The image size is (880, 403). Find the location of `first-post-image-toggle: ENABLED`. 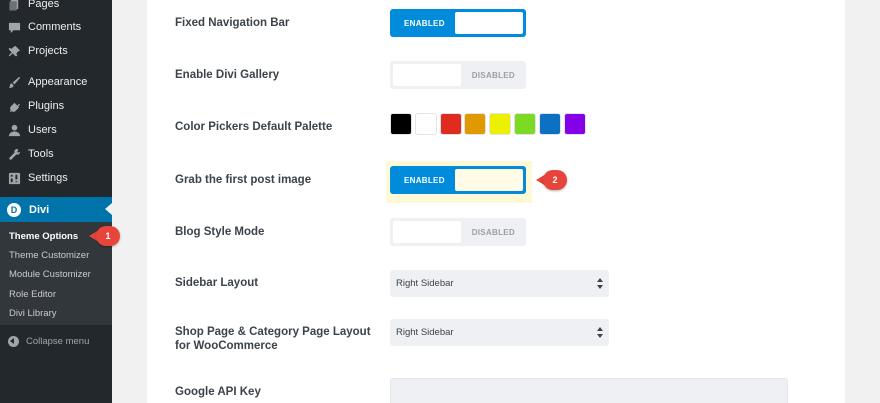

first-post-image-toggle: ENABLED is located at coordinates (458, 180).